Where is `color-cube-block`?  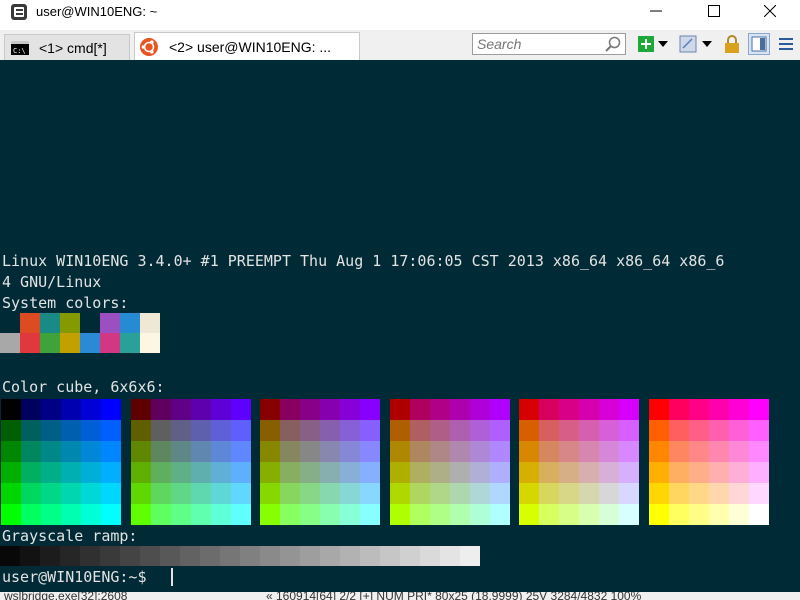 color-cube-block is located at coordinates (61, 462).